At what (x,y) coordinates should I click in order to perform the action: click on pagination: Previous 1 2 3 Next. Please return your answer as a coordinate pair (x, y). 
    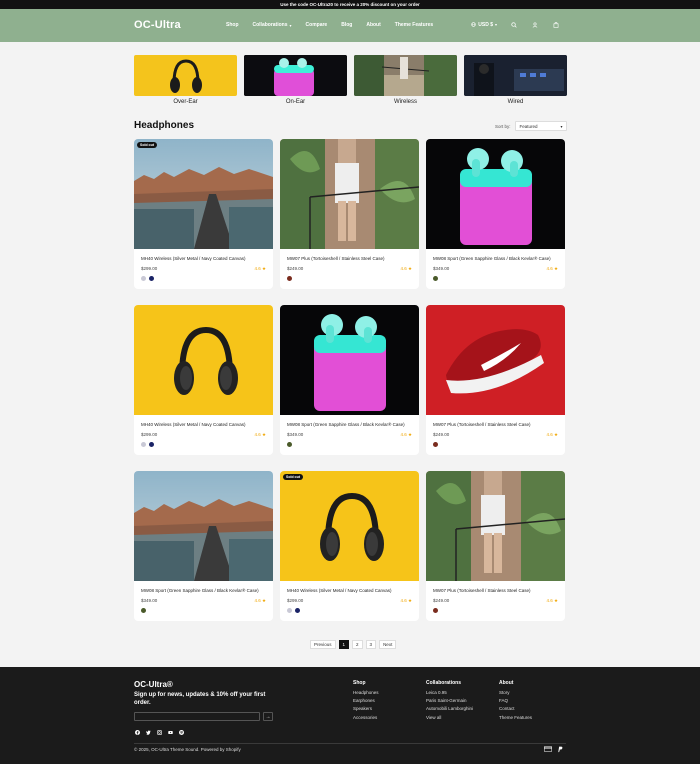
    Looking at the image, I should click on (353, 644).